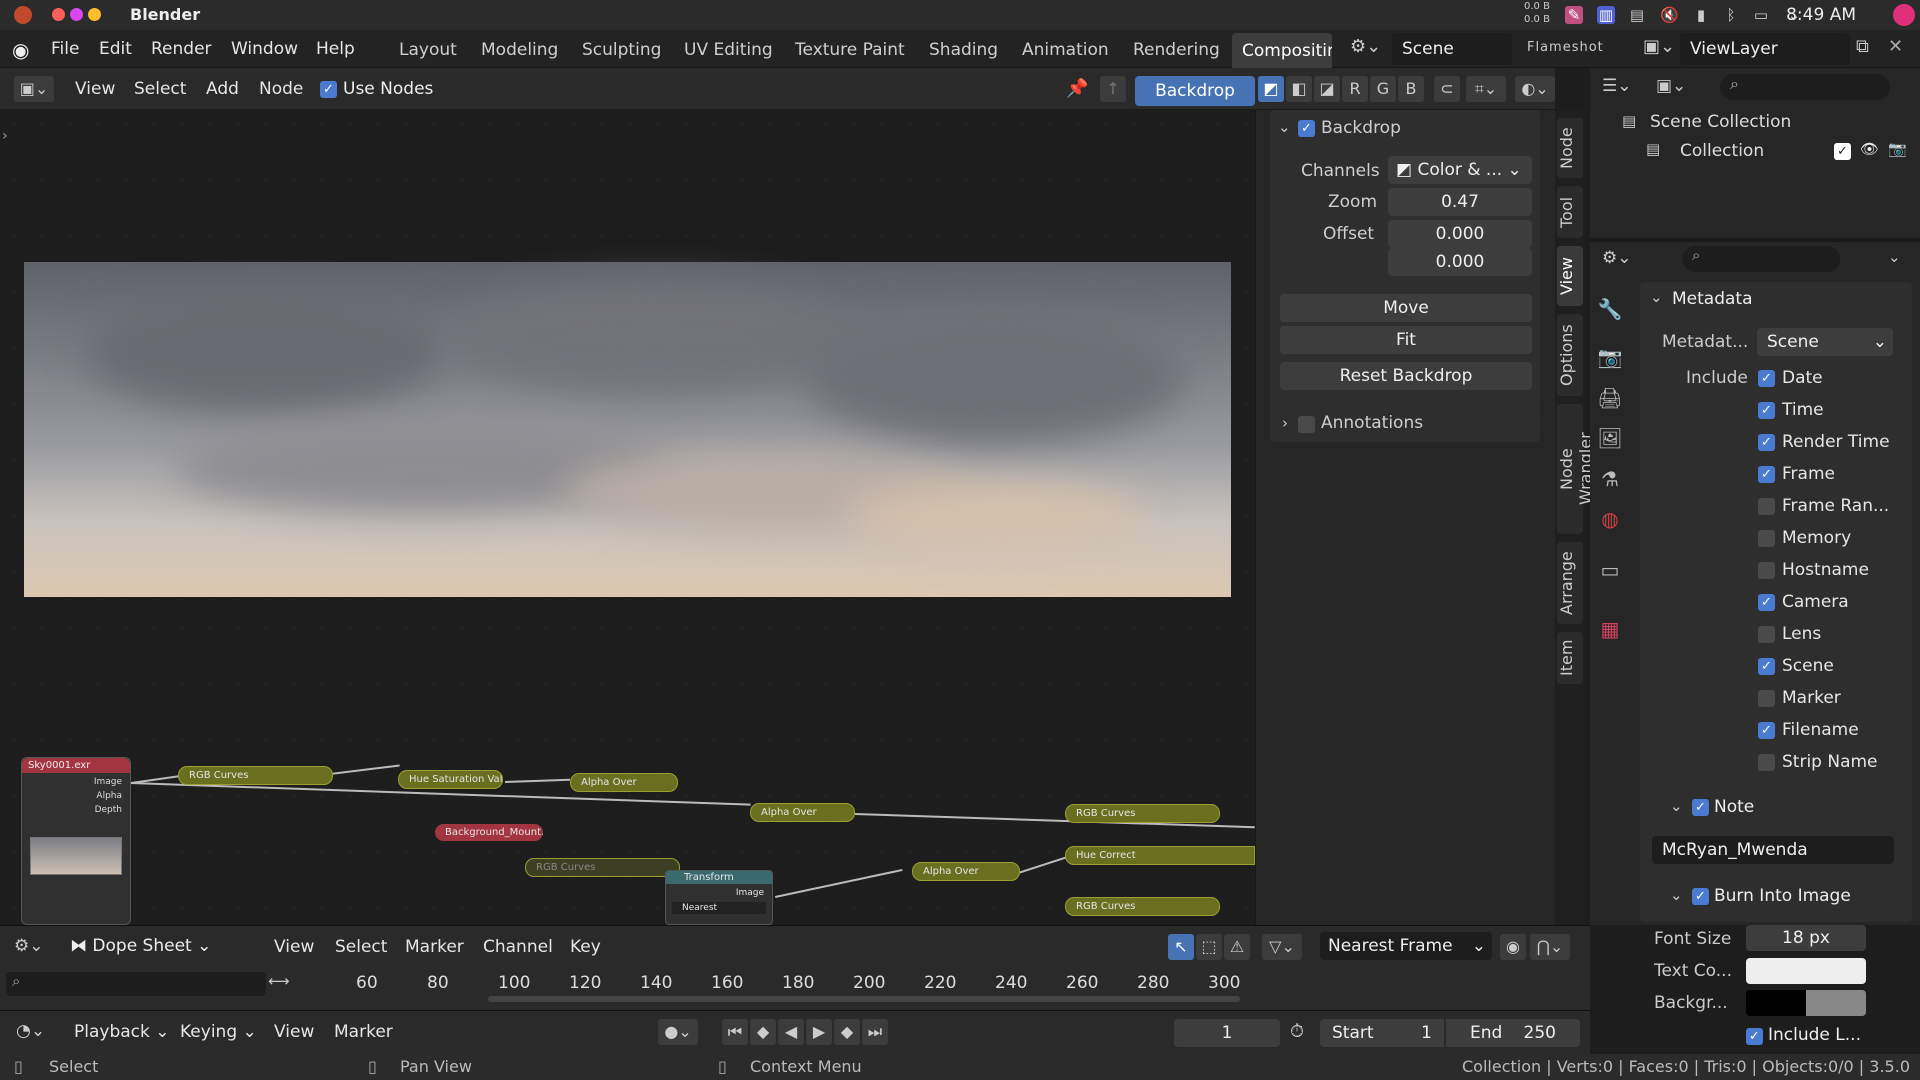 The image size is (1920, 1080). I want to click on scene-properties-icon: ⚗, so click(1610, 479).